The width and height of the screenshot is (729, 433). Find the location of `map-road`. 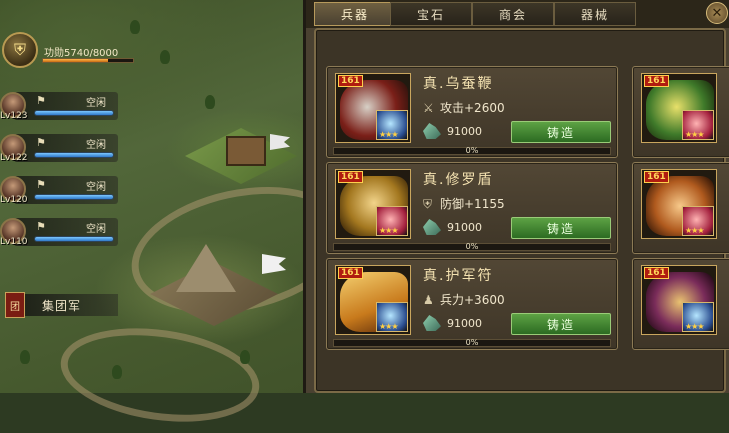

map-road is located at coordinates (160, 374).